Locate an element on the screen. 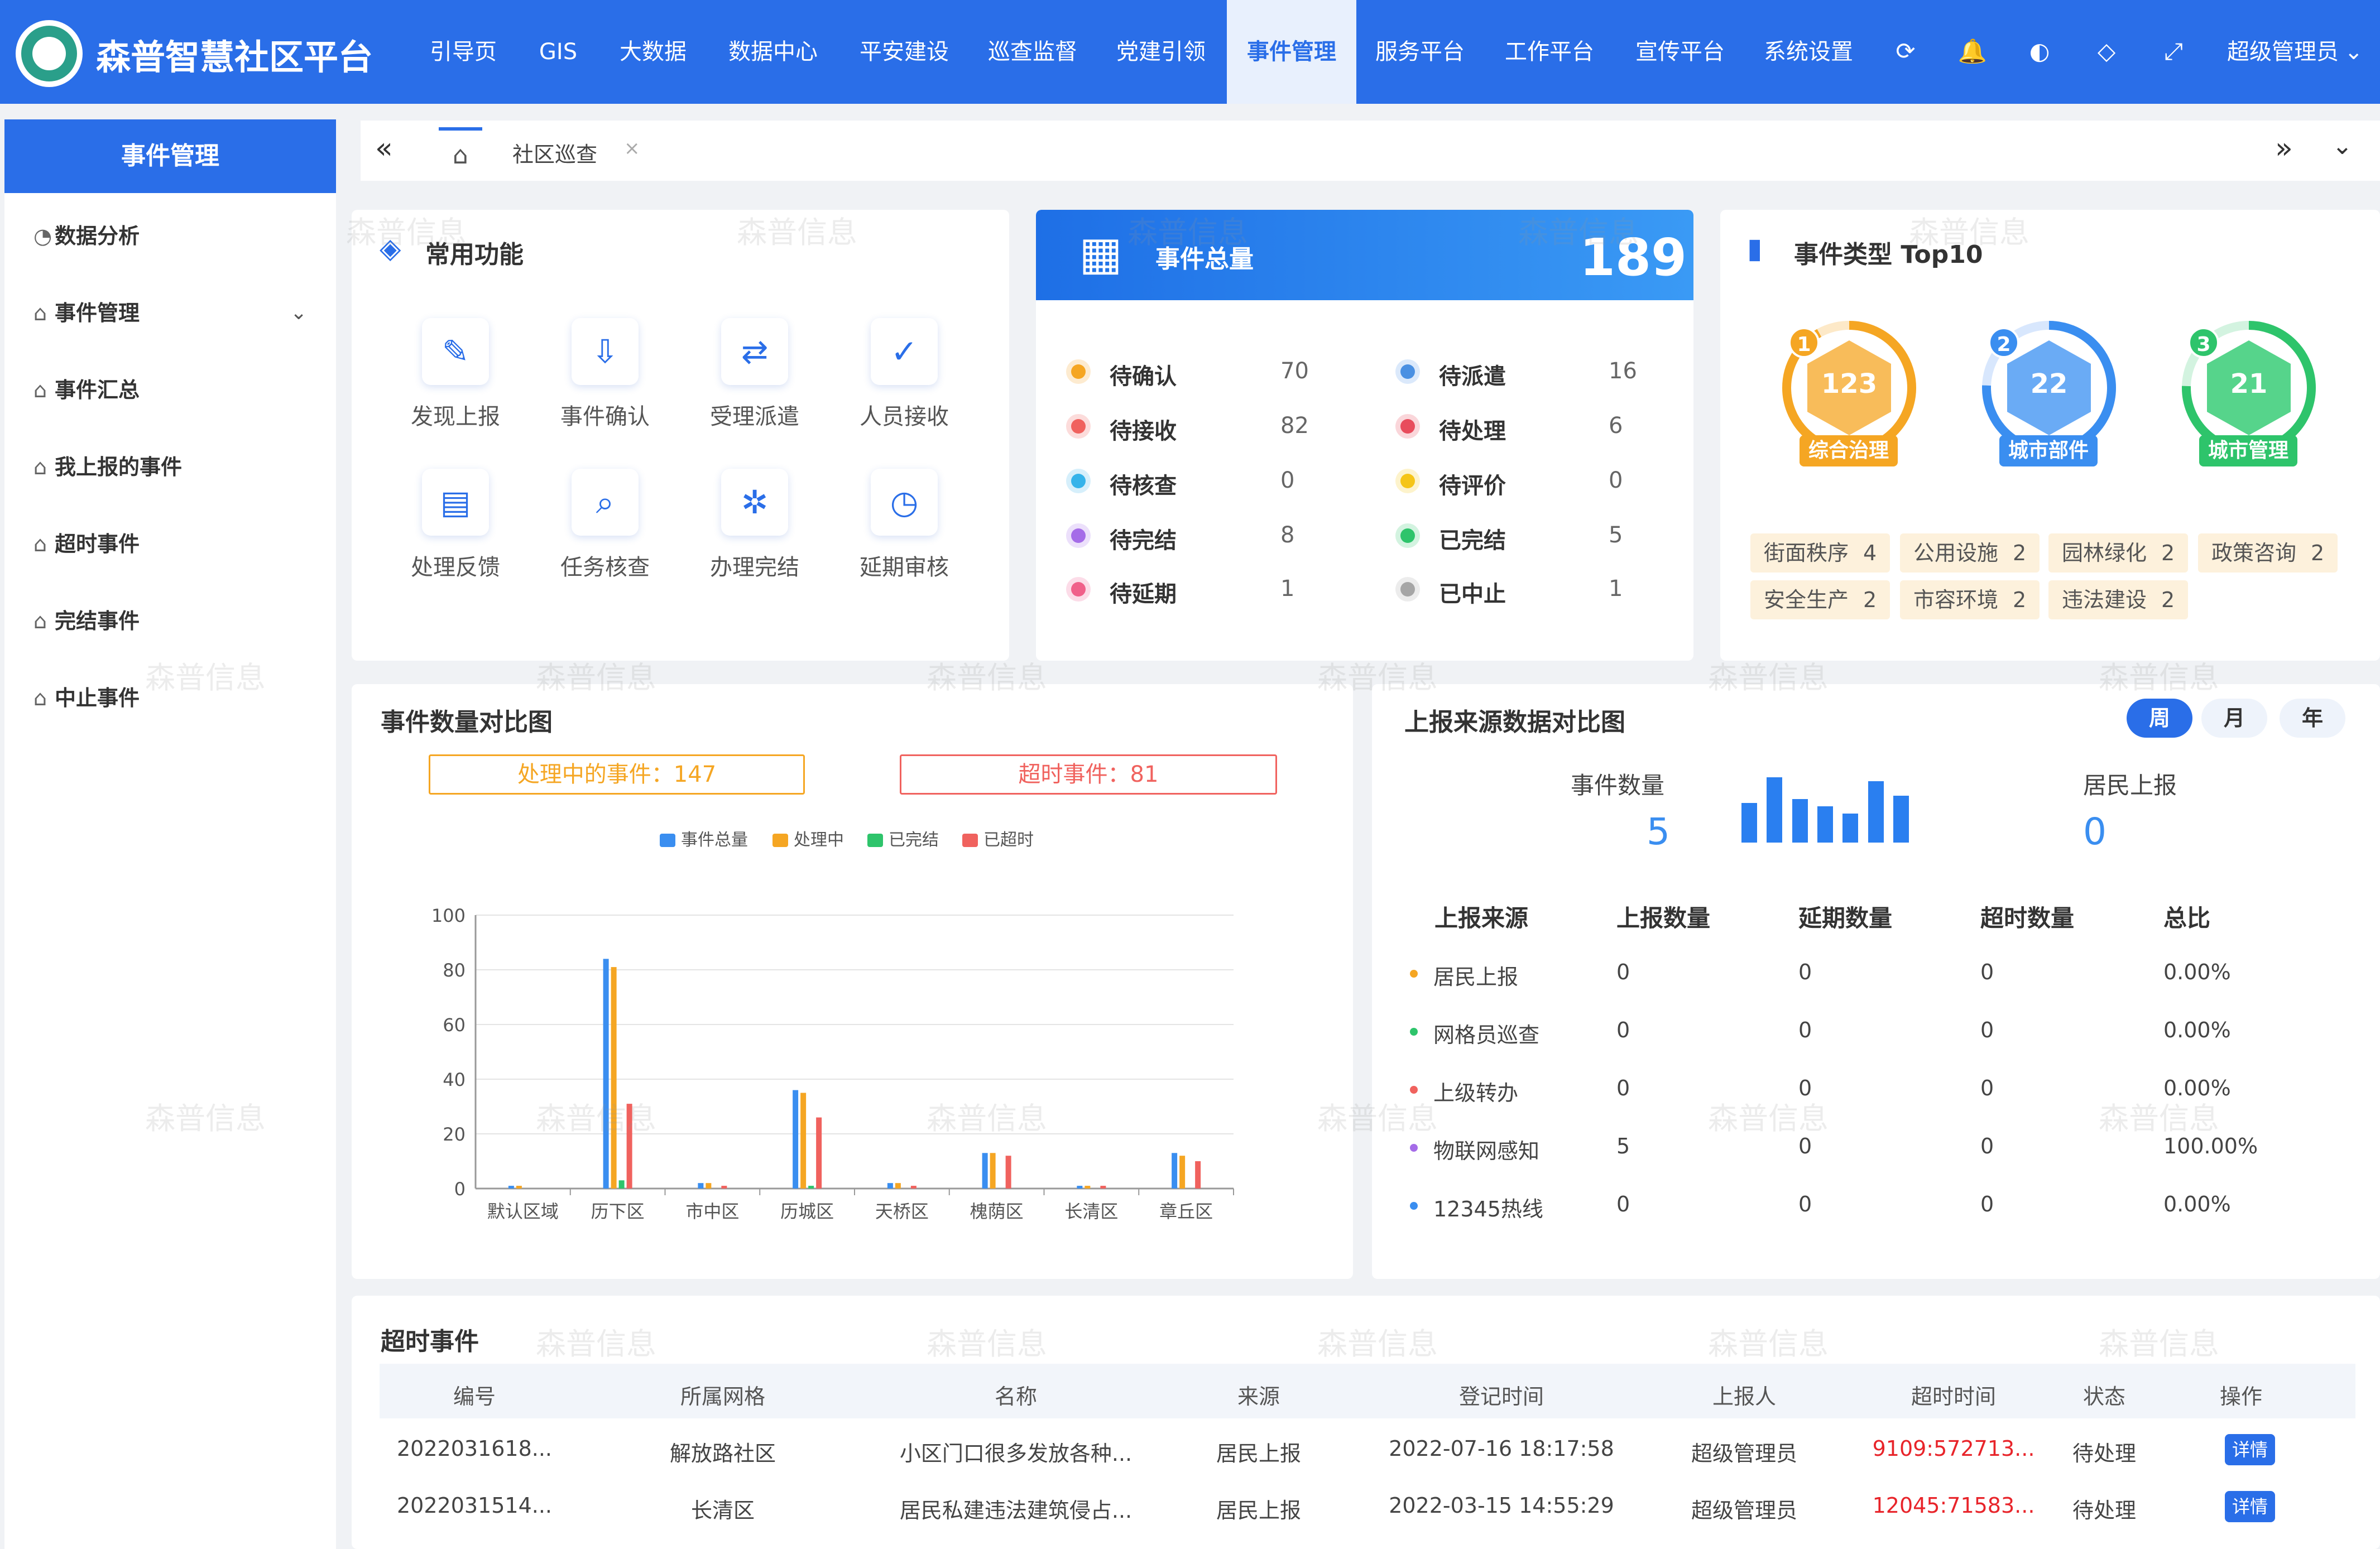 This screenshot has width=2380, height=1549. status-label: 待确认 is located at coordinates (1143, 376).